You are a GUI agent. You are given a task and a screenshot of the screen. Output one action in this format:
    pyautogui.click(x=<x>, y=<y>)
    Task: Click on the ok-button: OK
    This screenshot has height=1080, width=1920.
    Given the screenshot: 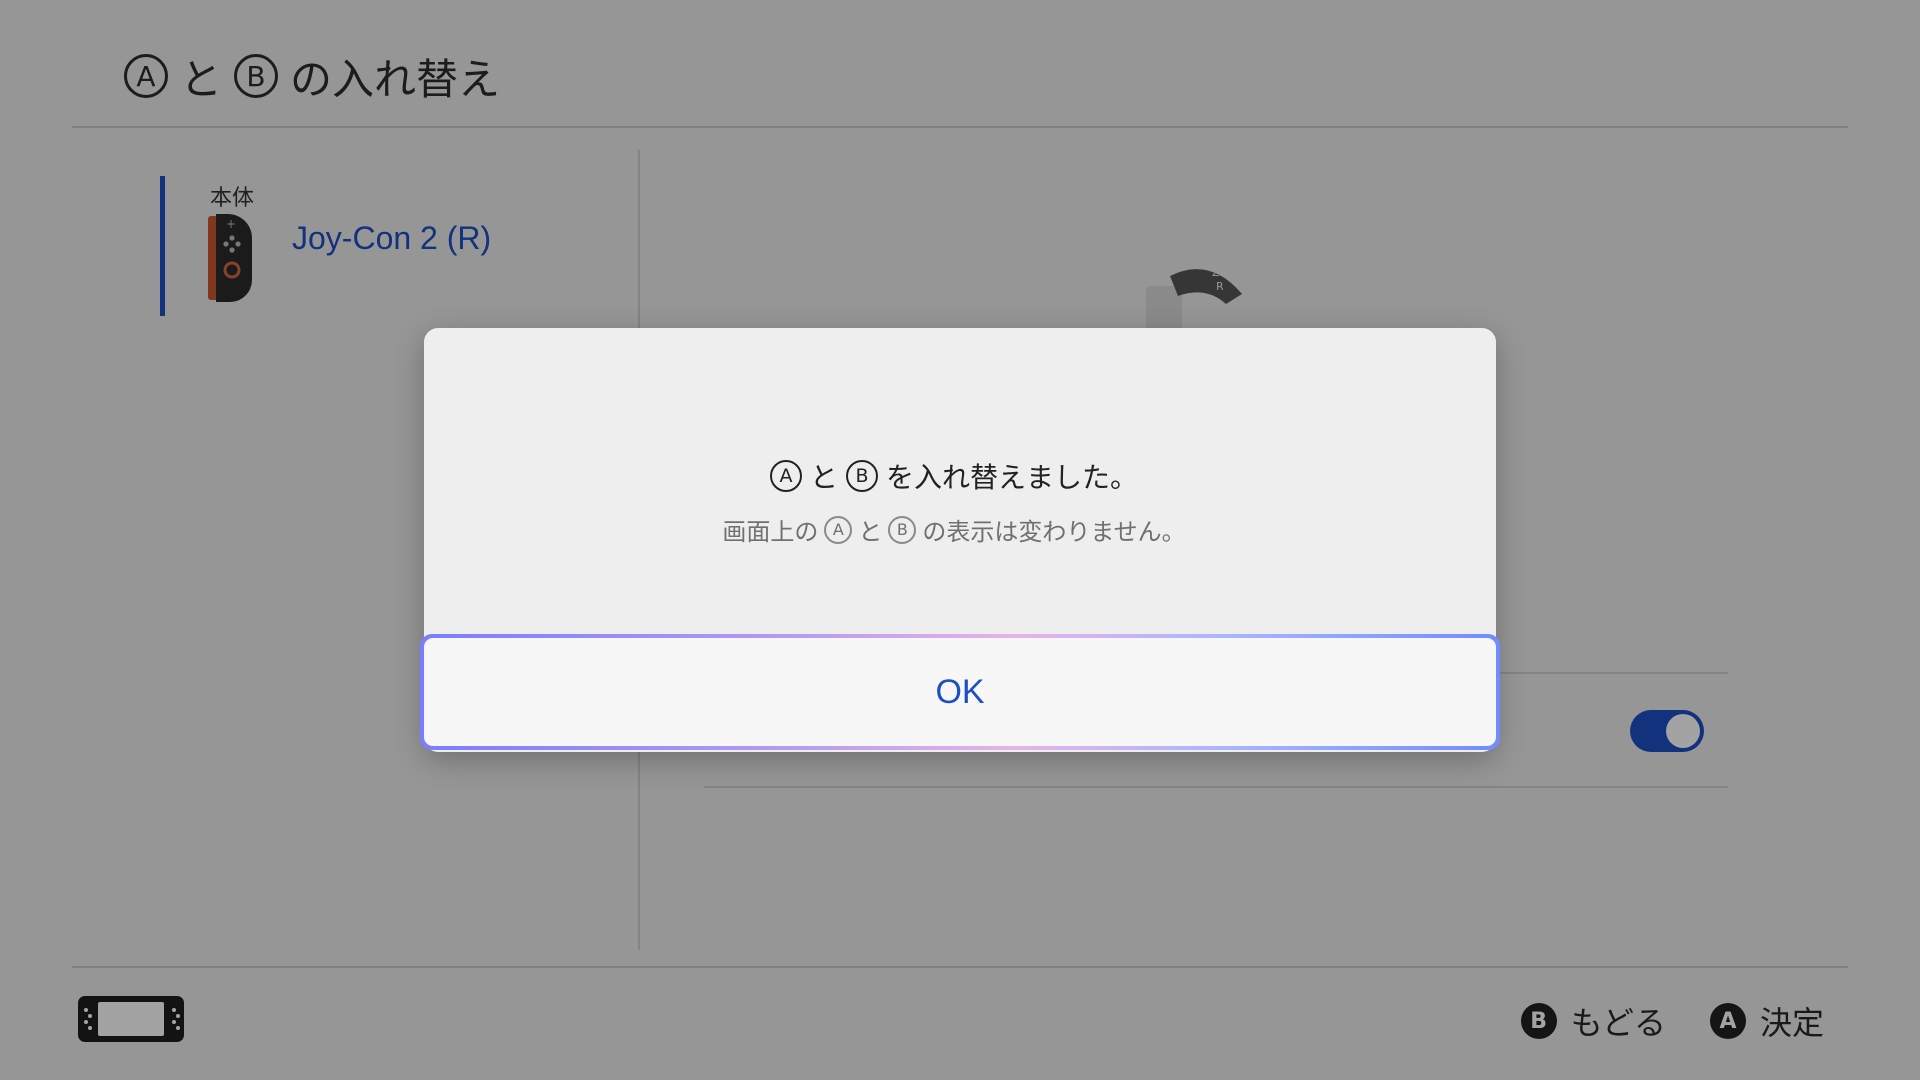 What is the action you would take?
    pyautogui.click(x=960, y=692)
    